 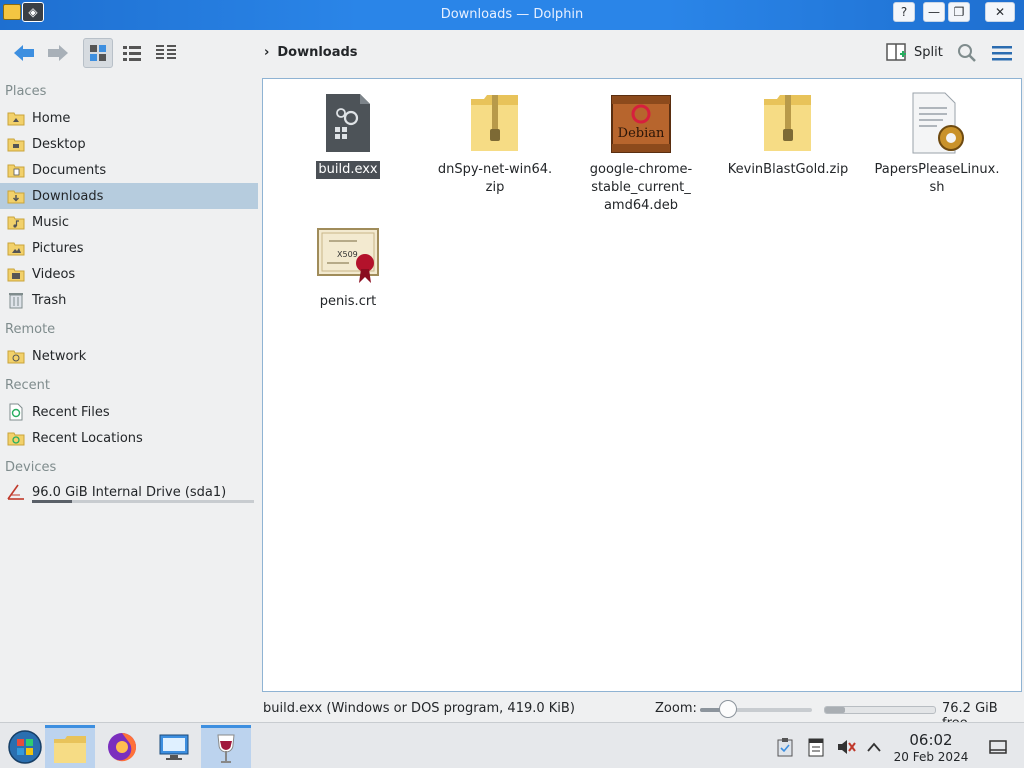 I want to click on details-view-icon, so click(x=166, y=52).